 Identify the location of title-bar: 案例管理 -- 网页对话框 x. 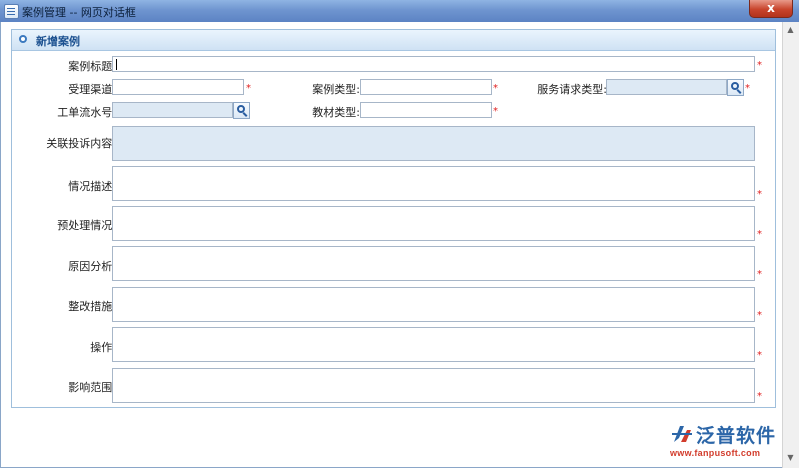
(399, 11).